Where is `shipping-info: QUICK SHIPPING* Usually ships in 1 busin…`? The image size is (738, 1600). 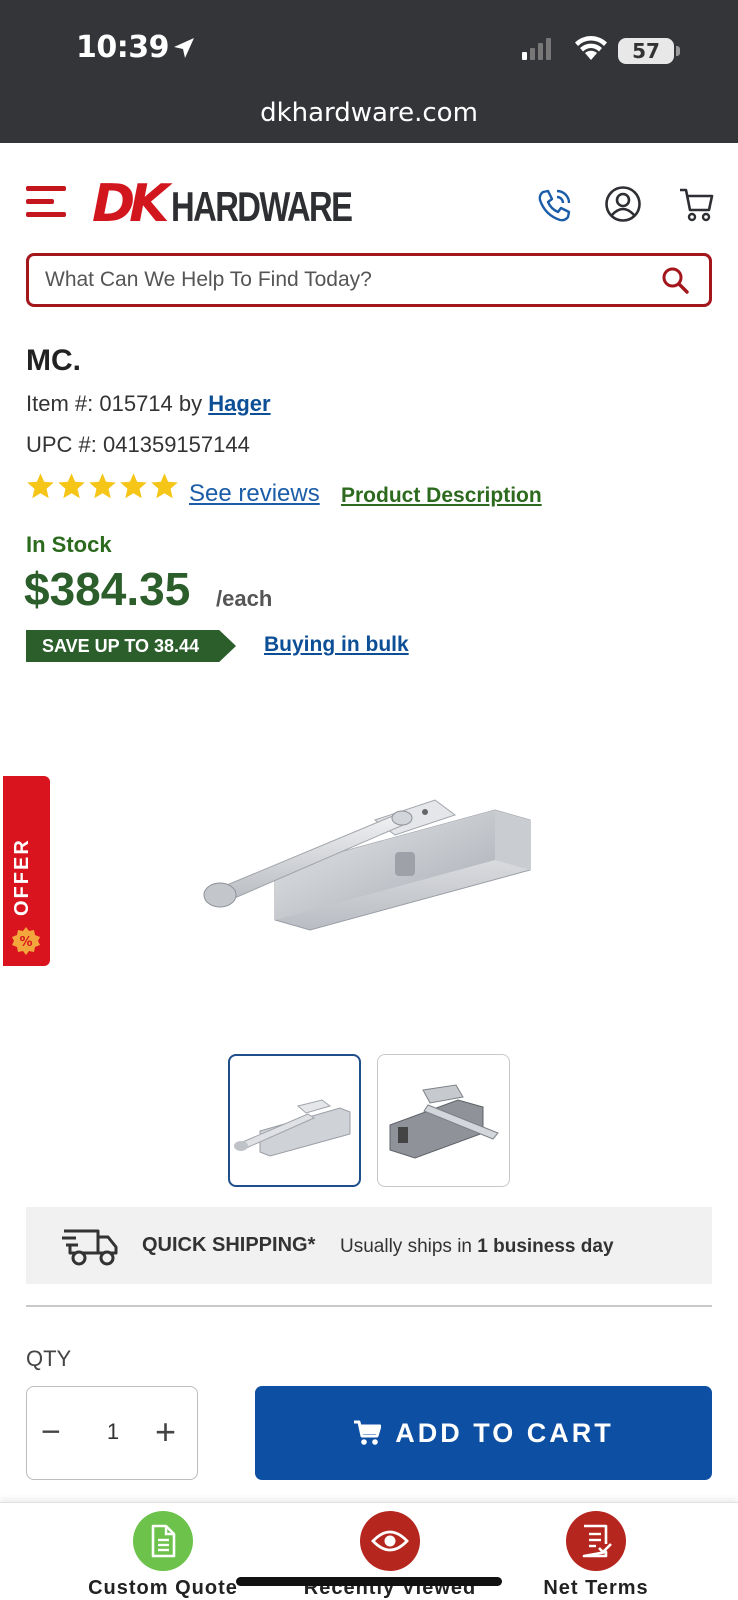 shipping-info: QUICK SHIPPING* Usually ships in 1 busin… is located at coordinates (369, 1245).